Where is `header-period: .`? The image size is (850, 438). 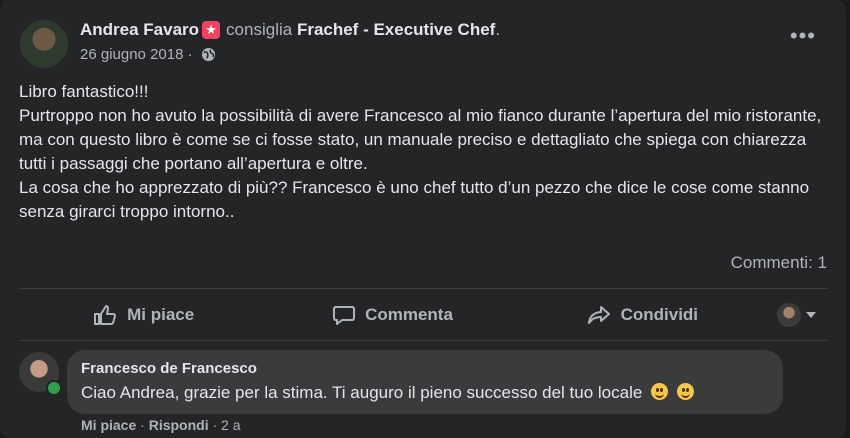 header-period: . is located at coordinates (498, 29).